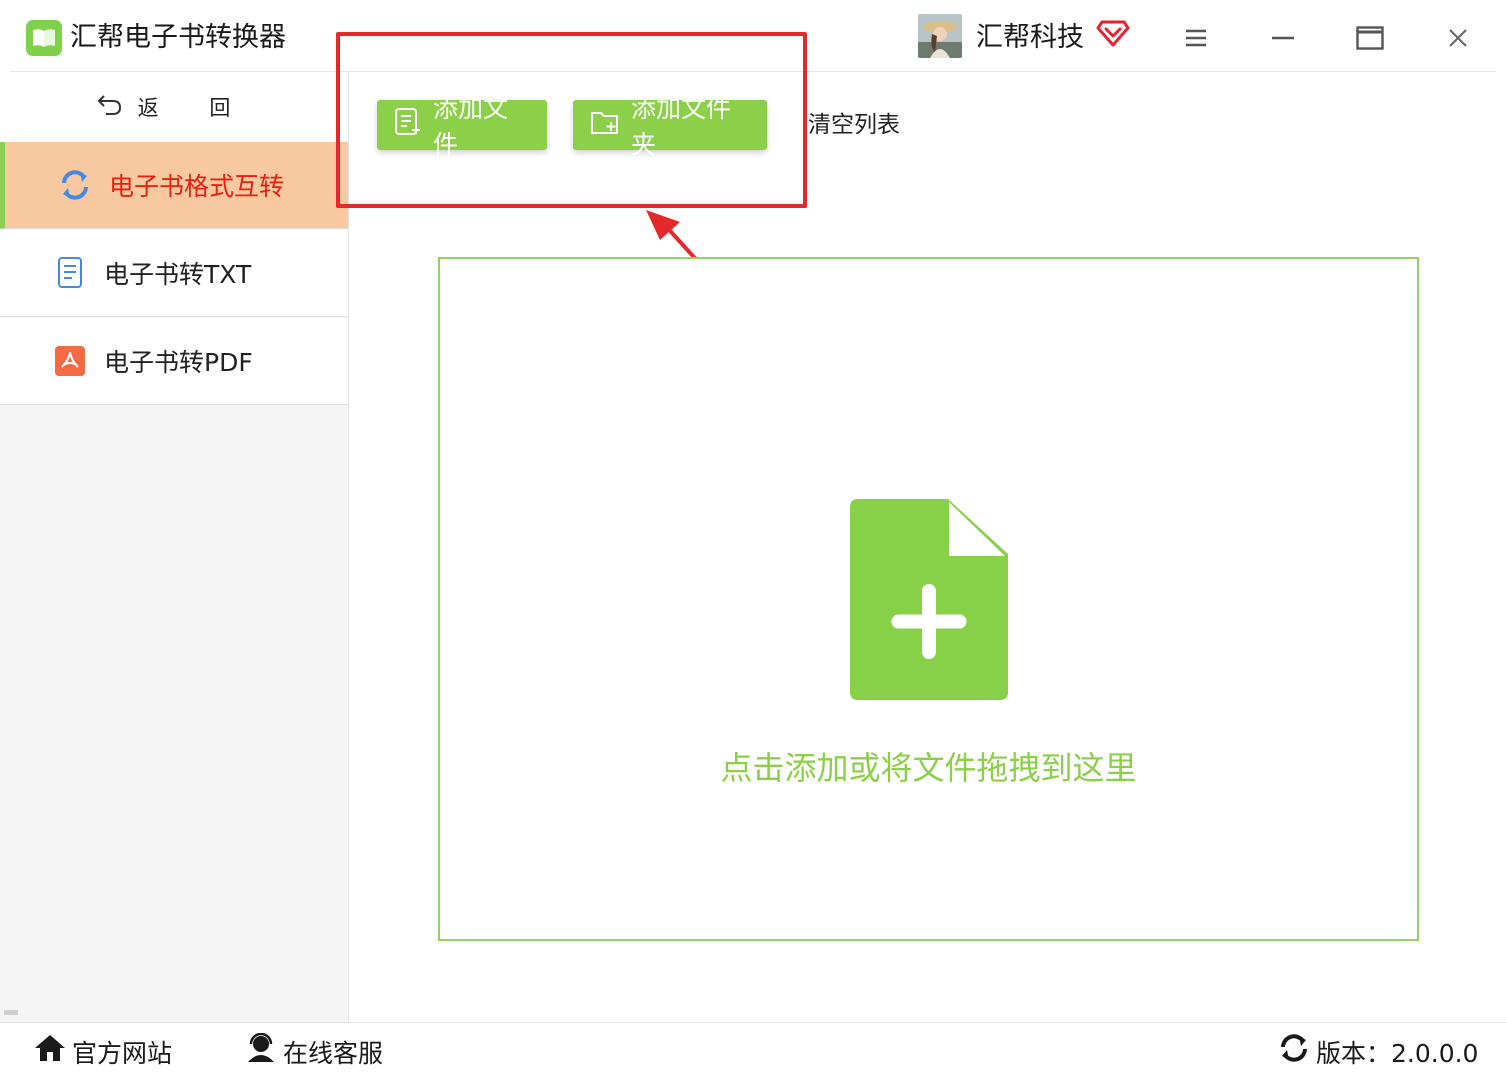  I want to click on version-label: 版本：2.0.0.0, so click(1397, 1053).